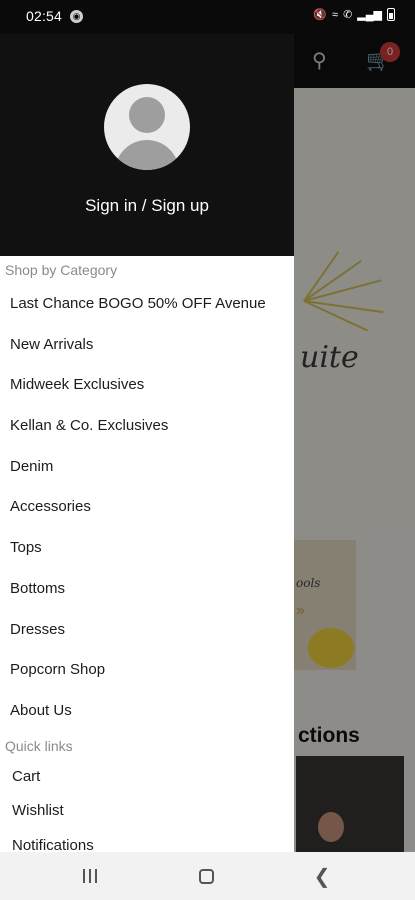 The height and width of the screenshot is (900, 415). What do you see at coordinates (147, 385) in the screenshot?
I see `category-item: Midweek Exclusives` at bounding box center [147, 385].